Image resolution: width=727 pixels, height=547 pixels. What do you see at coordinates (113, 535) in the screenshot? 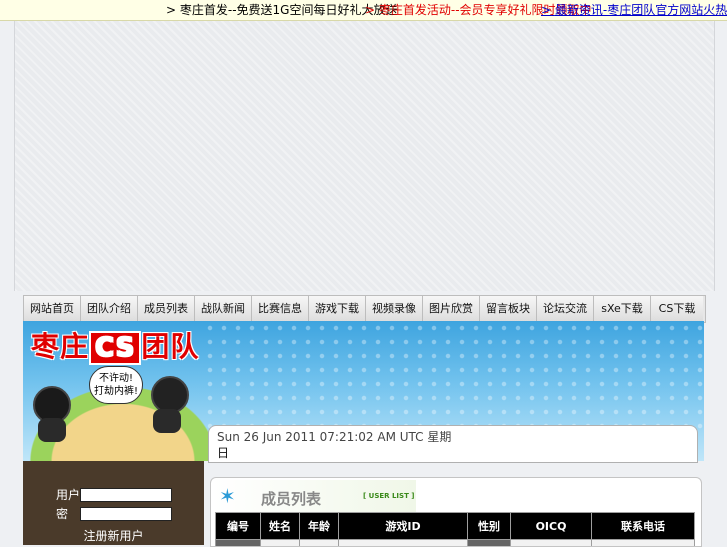
I see `register-link: 注册新用户` at bounding box center [113, 535].